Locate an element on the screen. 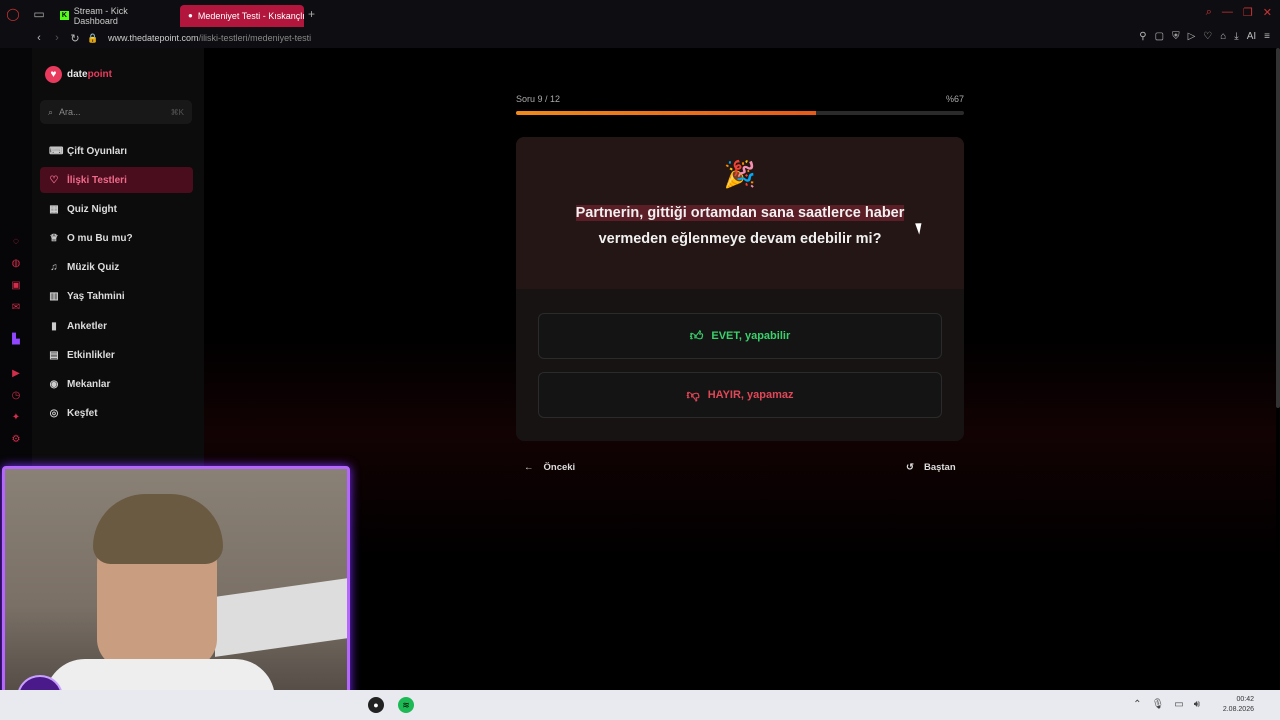 The height and width of the screenshot is (720, 1280). progress-label: Soru 9 / 12 is located at coordinates (538, 99).